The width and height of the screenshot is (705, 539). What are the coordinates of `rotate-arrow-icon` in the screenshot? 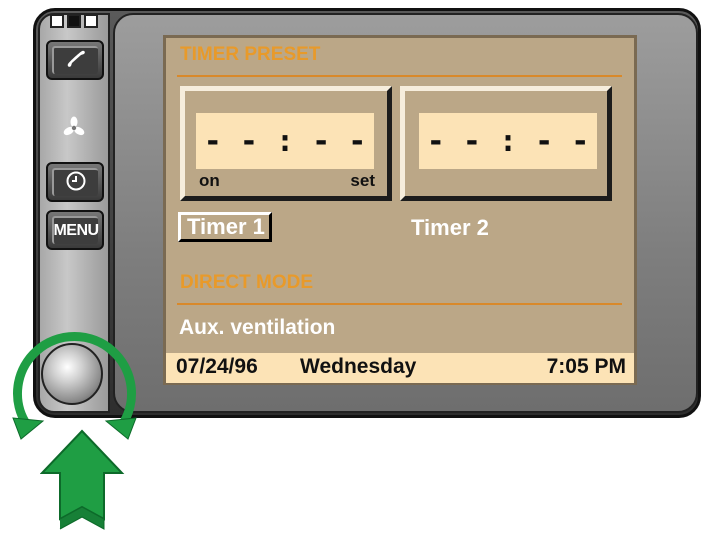 It's located at (74, 385).